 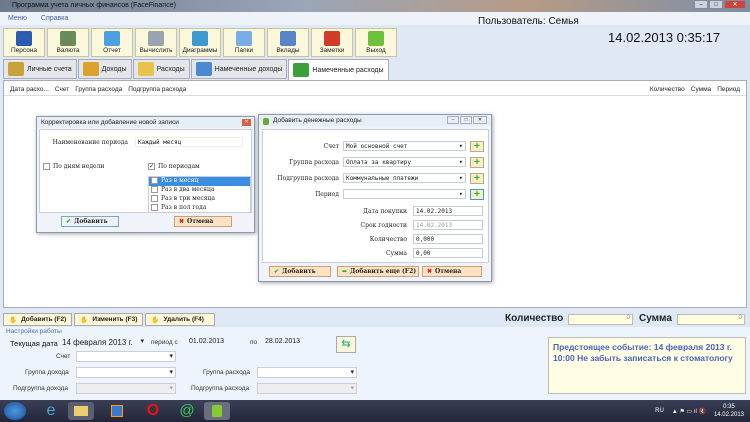 I want to click on coins-icon, so click(x=90, y=69).